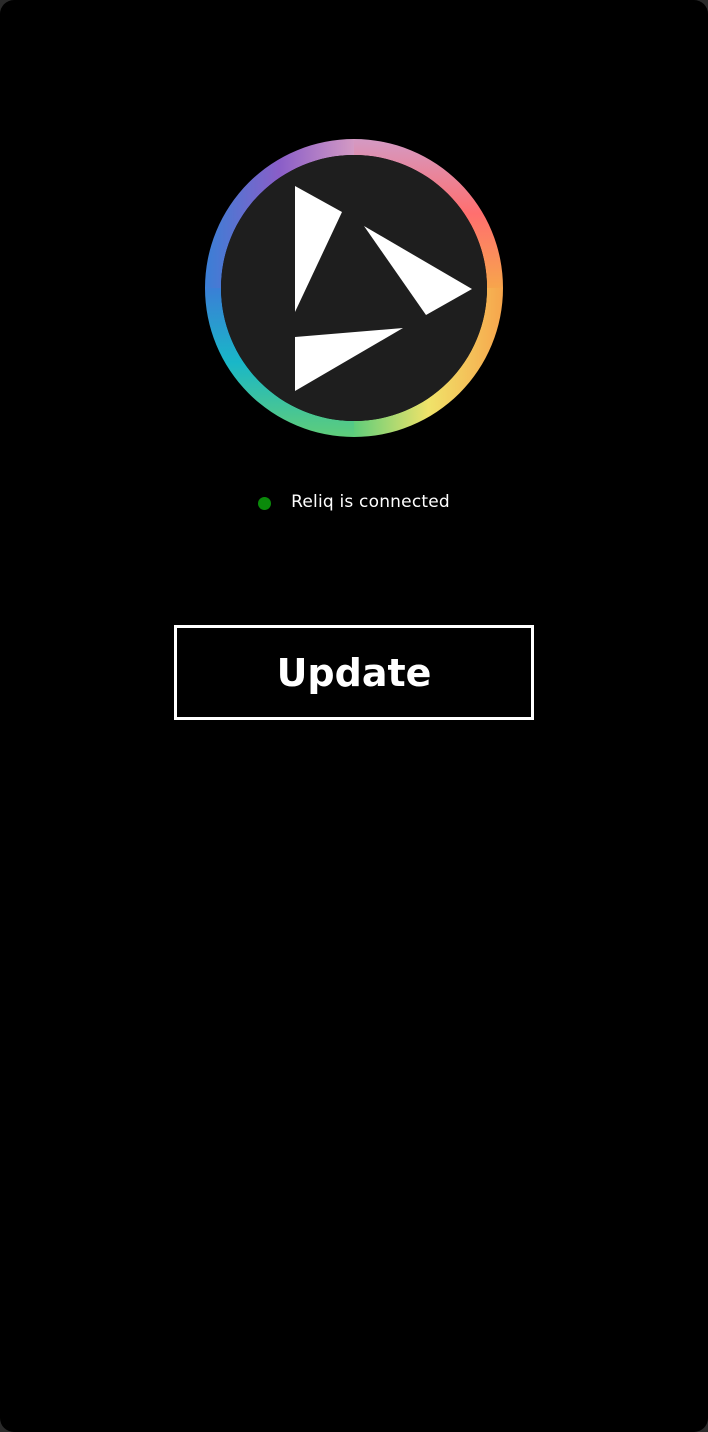 This screenshot has height=1432, width=708. Describe the element at coordinates (265, 503) in the screenshot. I see `status-dot-icon` at that location.